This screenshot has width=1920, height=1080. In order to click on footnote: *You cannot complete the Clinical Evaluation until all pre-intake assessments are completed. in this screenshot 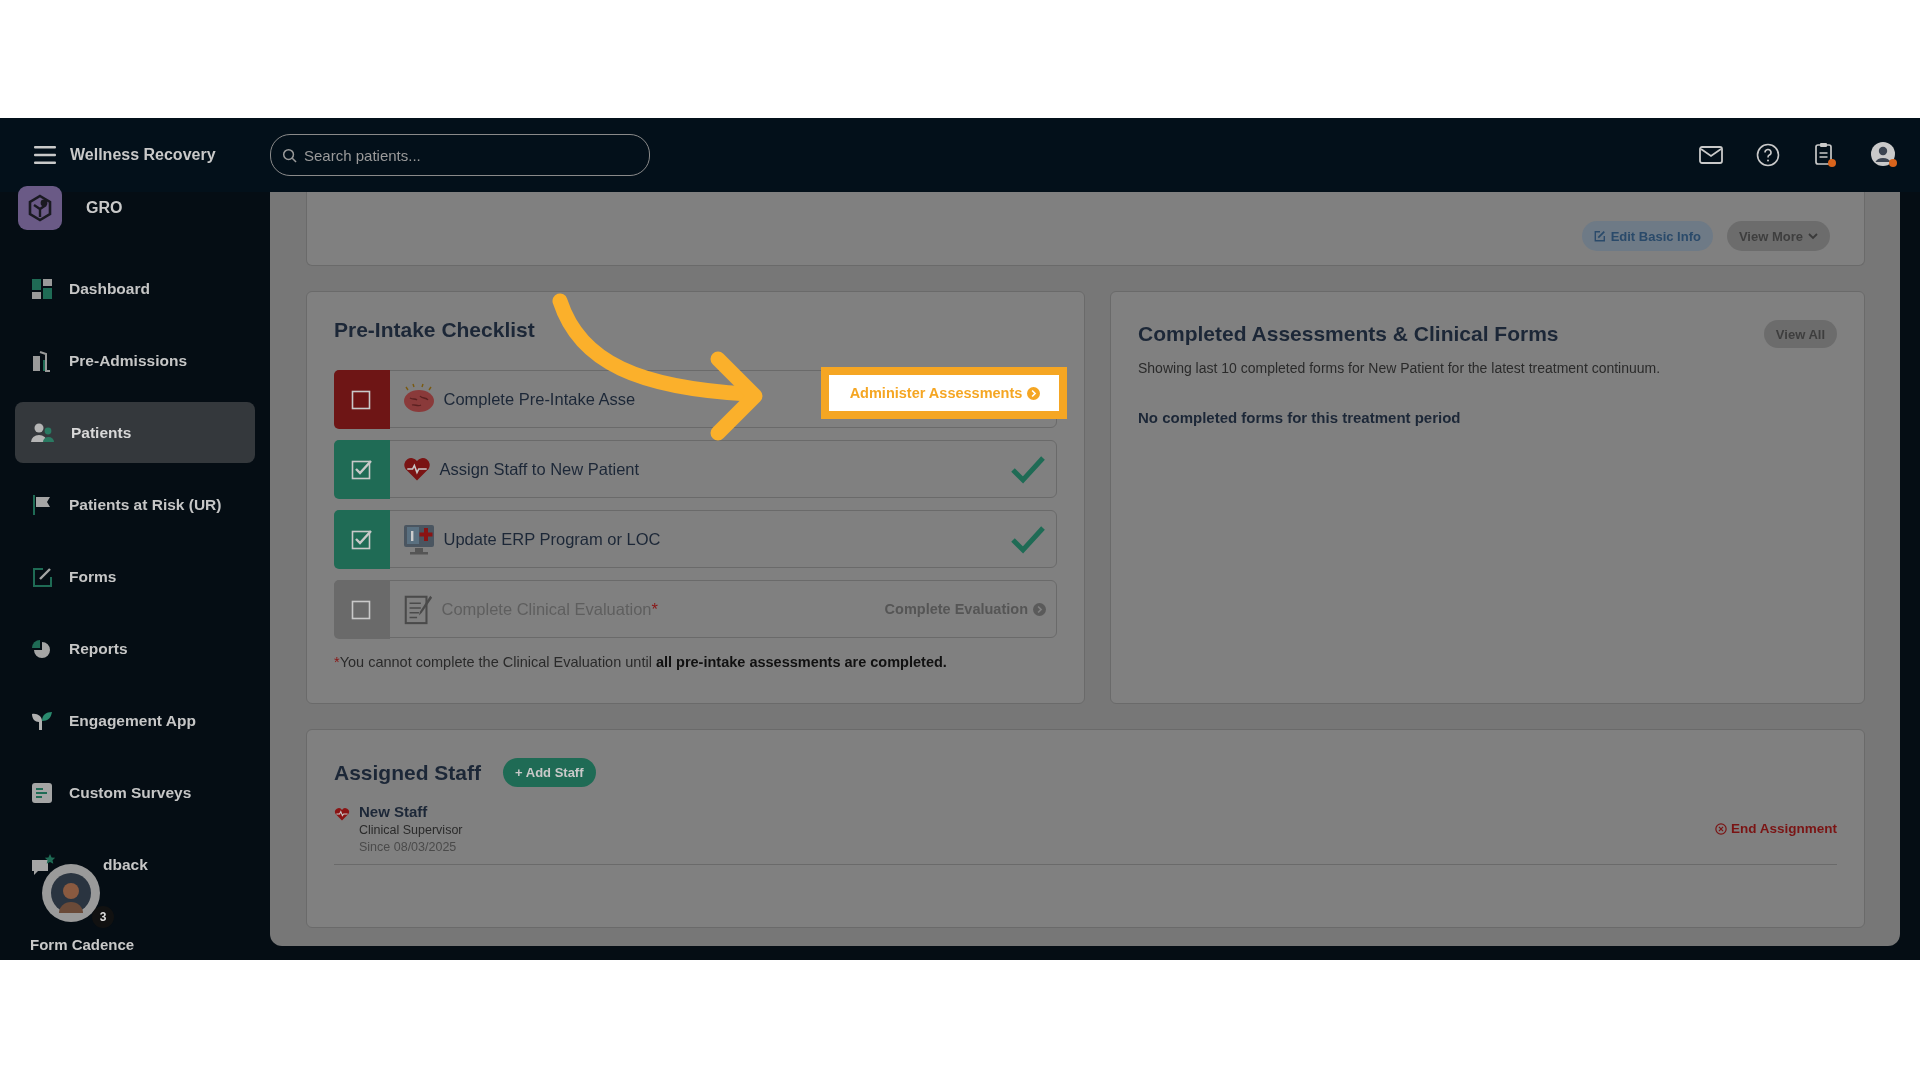, I will do `click(641, 662)`.